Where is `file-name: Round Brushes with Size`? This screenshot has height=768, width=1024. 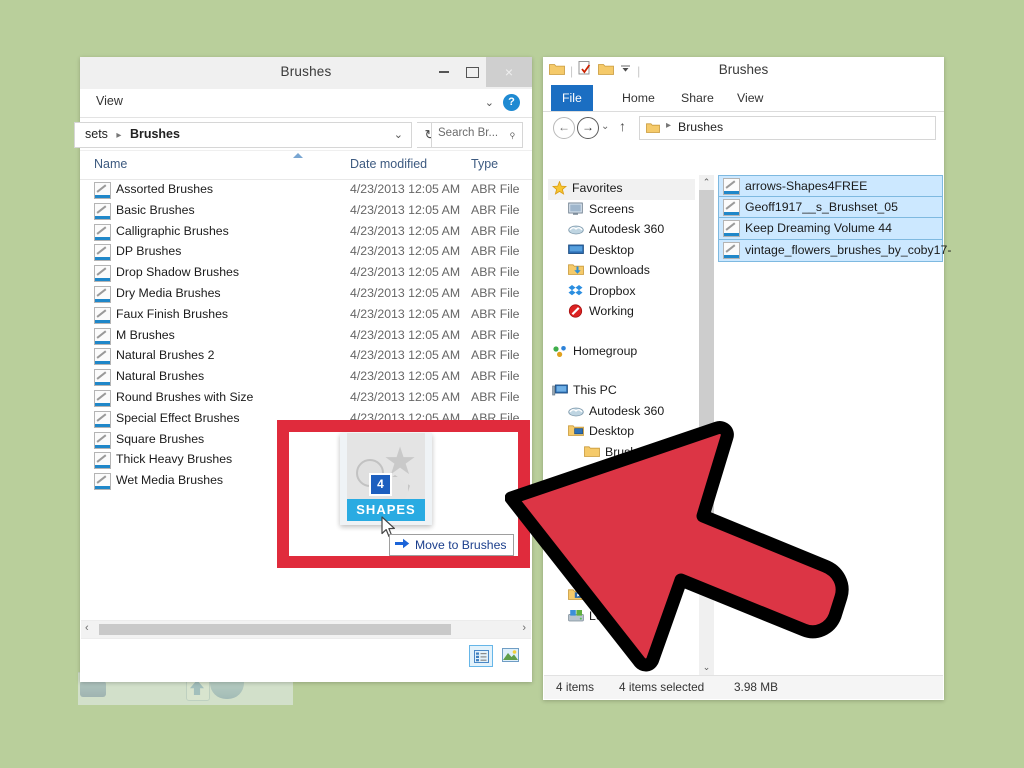 file-name: Round Brushes with Size is located at coordinates (185, 396).